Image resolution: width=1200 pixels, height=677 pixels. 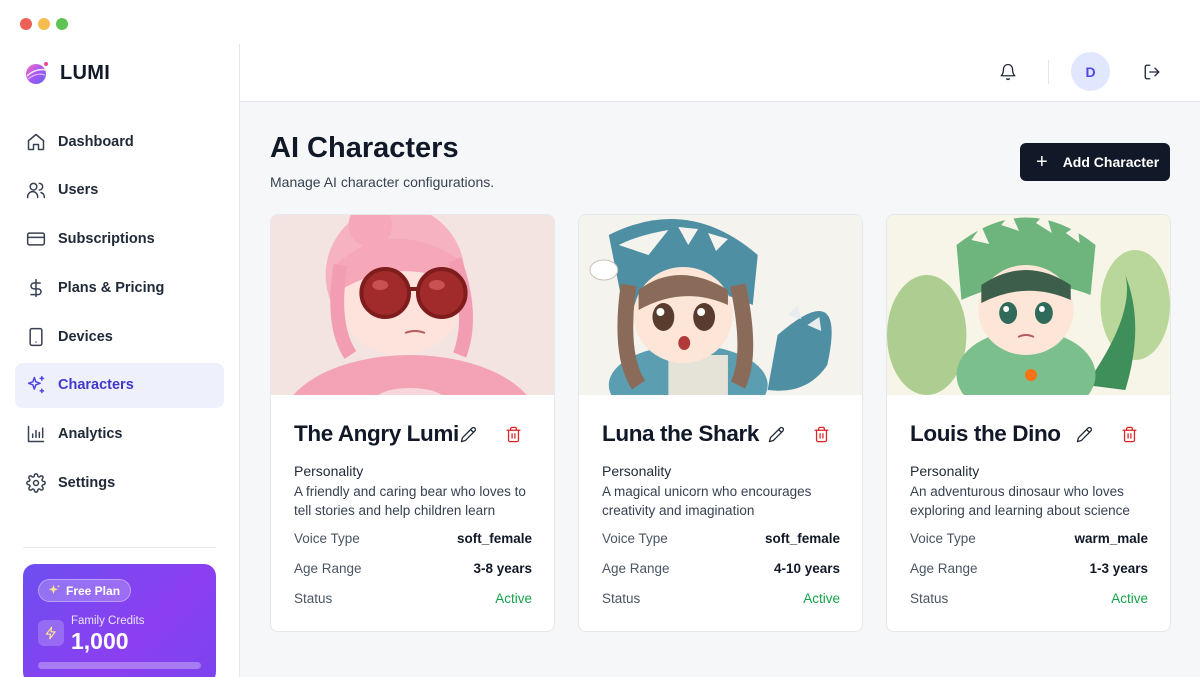 I want to click on tablet-icon, so click(x=36, y=336).